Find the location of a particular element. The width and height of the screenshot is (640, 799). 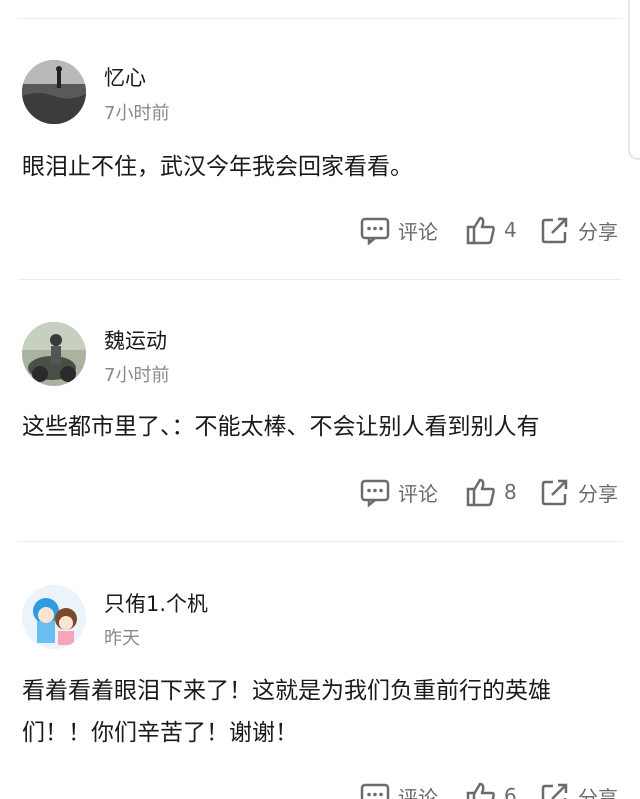

comment-text: 眼泪止不住，武汉今年我会回家看看。 is located at coordinates (217, 167).